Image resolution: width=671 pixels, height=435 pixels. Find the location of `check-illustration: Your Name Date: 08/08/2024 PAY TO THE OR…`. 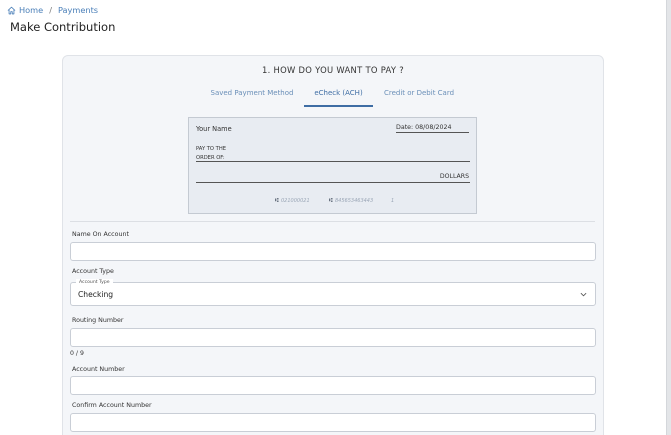

check-illustration: Your Name Date: 08/08/2024 PAY TO THE OR… is located at coordinates (332, 165).